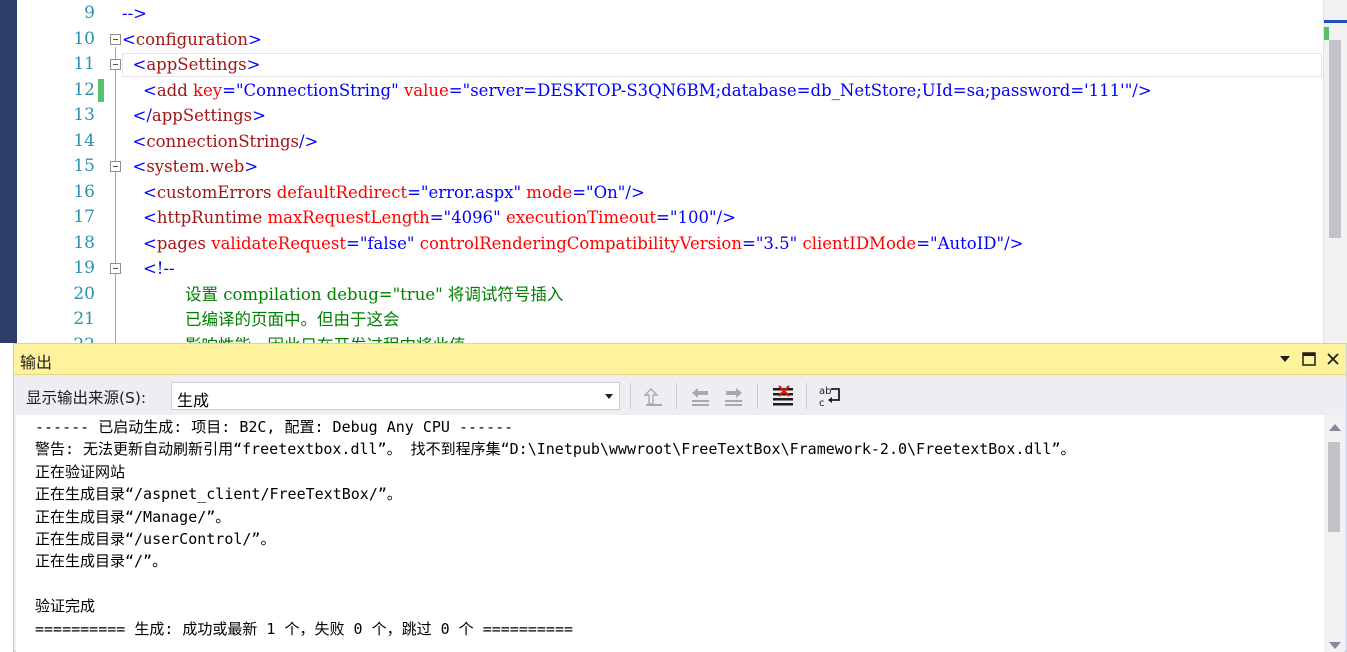 This screenshot has width=1347, height=652. I want to click on code-line: <!--, so click(148, 268).